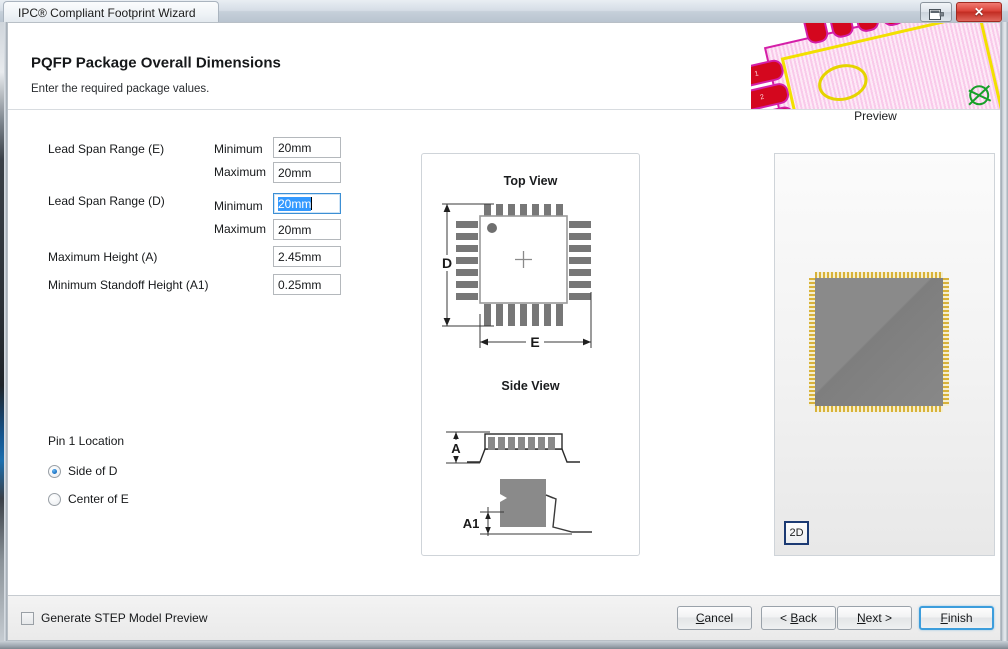  What do you see at coordinates (156, 63) in the screenshot?
I see `page-title: PQFP Package Overall Dimensions` at bounding box center [156, 63].